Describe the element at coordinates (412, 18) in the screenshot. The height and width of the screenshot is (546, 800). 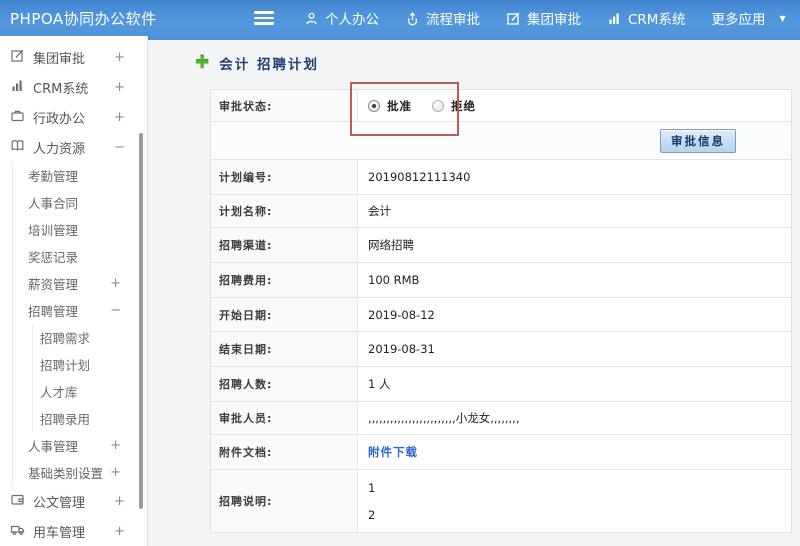
I see `process-approval-icon` at that location.